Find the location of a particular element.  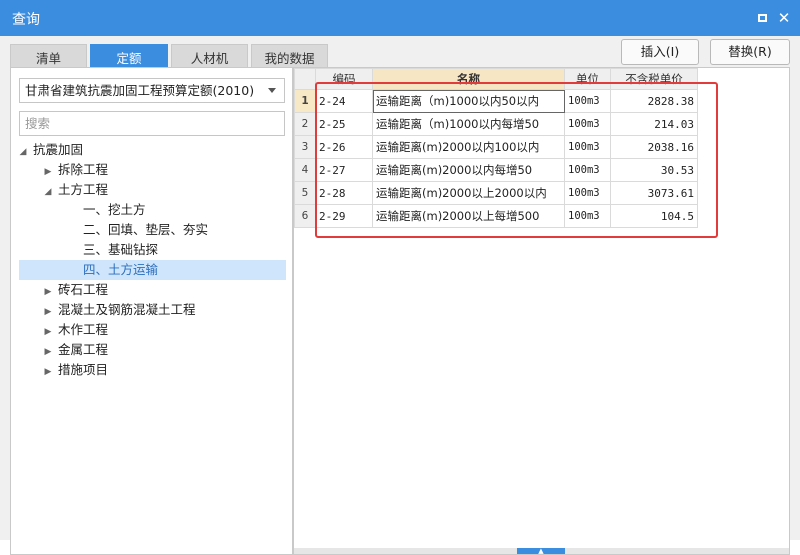

tree-node-label: 土方工程 is located at coordinates (82, 189).